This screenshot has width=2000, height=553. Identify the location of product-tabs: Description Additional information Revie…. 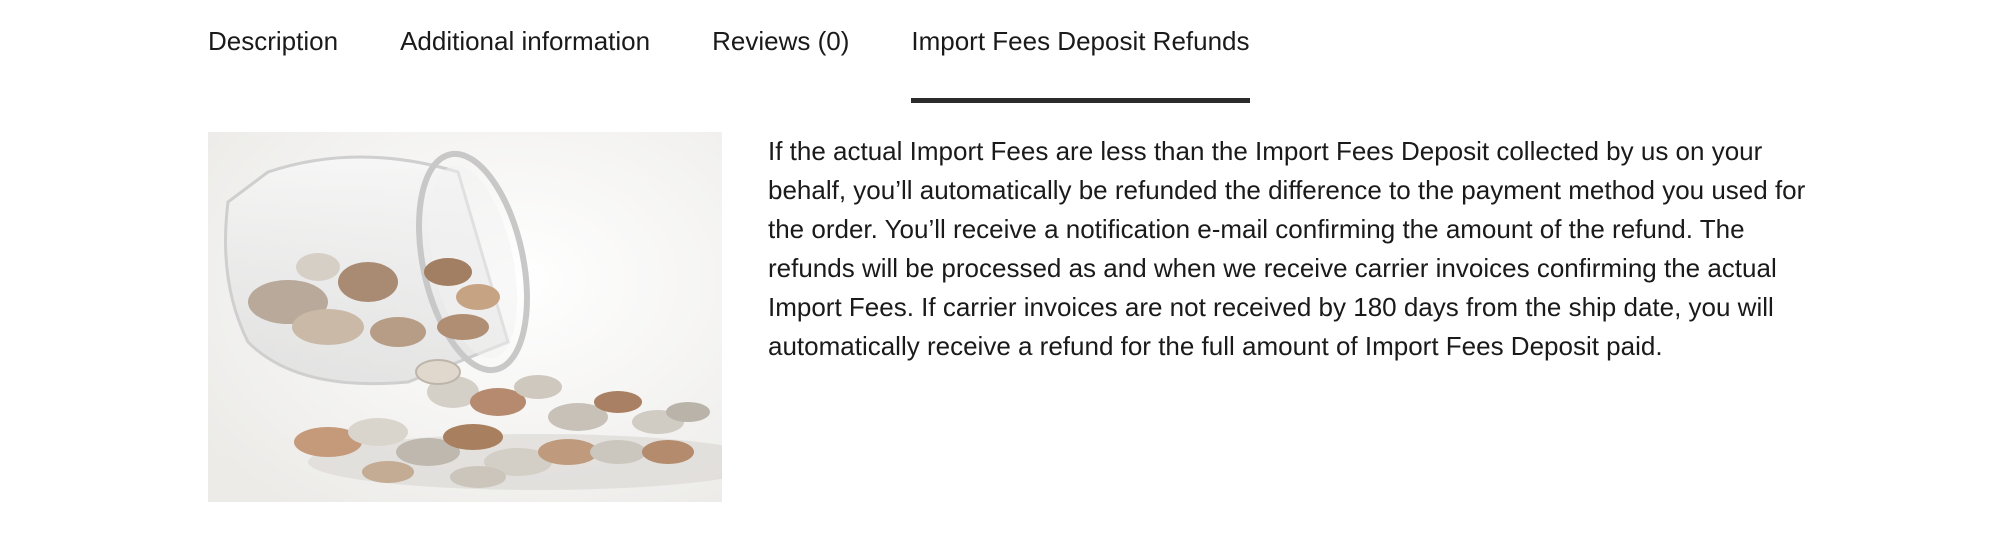
(760, 51).